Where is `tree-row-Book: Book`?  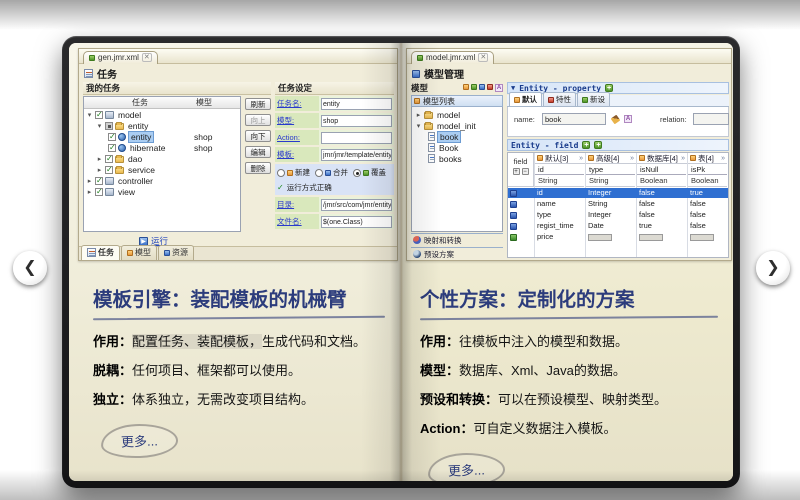
tree-row-Book: Book is located at coordinates (457, 147).